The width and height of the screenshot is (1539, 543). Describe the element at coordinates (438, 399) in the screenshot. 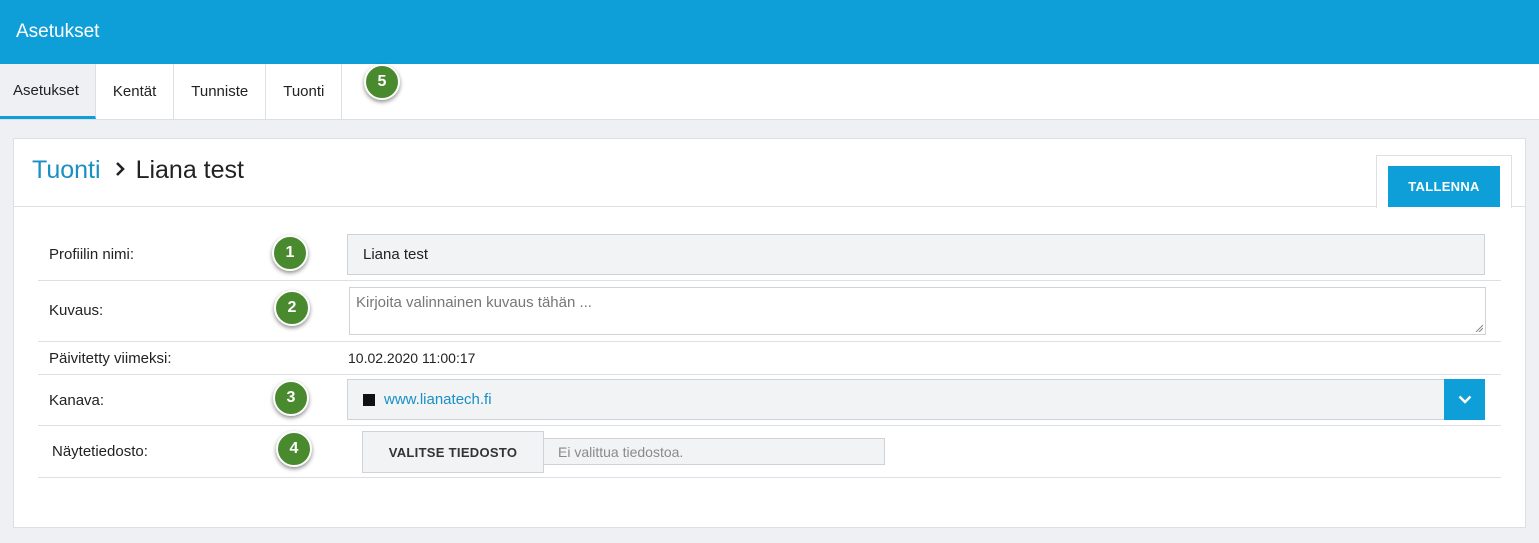

I see `channel-selected-value: www.lianatech.fi` at that location.